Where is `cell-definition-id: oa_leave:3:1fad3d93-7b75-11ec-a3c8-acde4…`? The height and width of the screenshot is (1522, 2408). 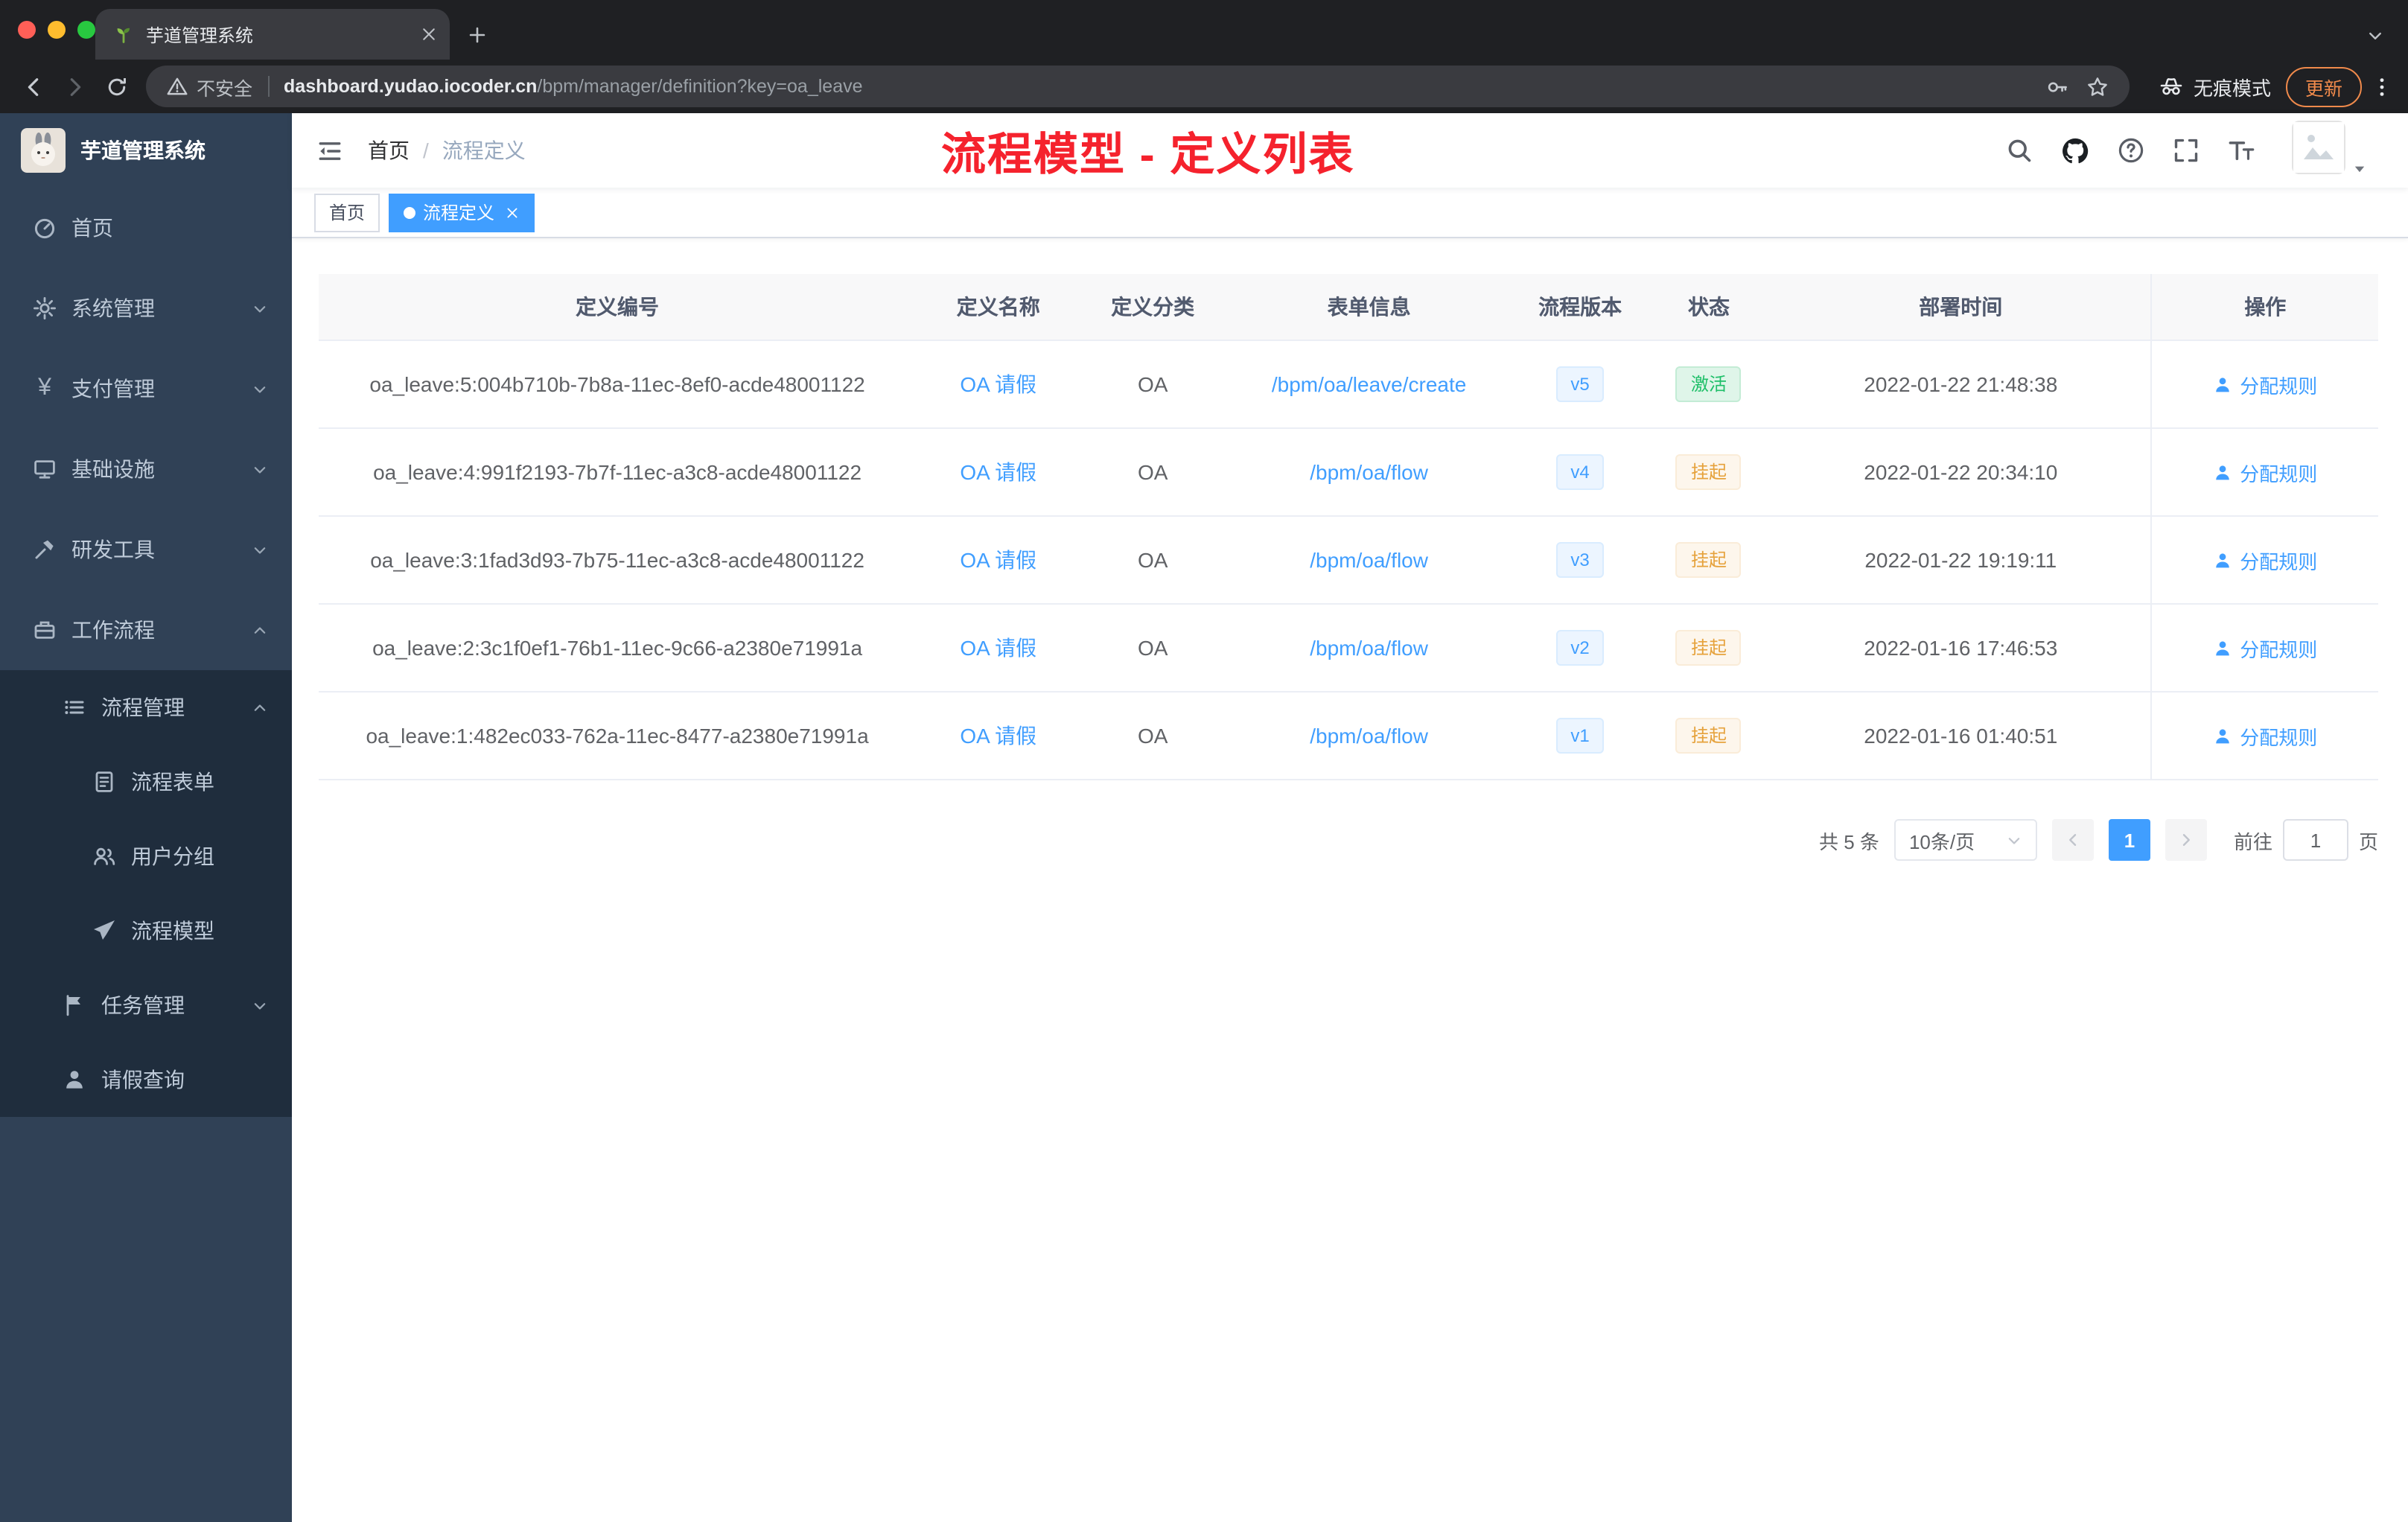 cell-definition-id: oa_leave:3:1fad3d93-7b75-11ec-a3c8-acde4… is located at coordinates (618, 560).